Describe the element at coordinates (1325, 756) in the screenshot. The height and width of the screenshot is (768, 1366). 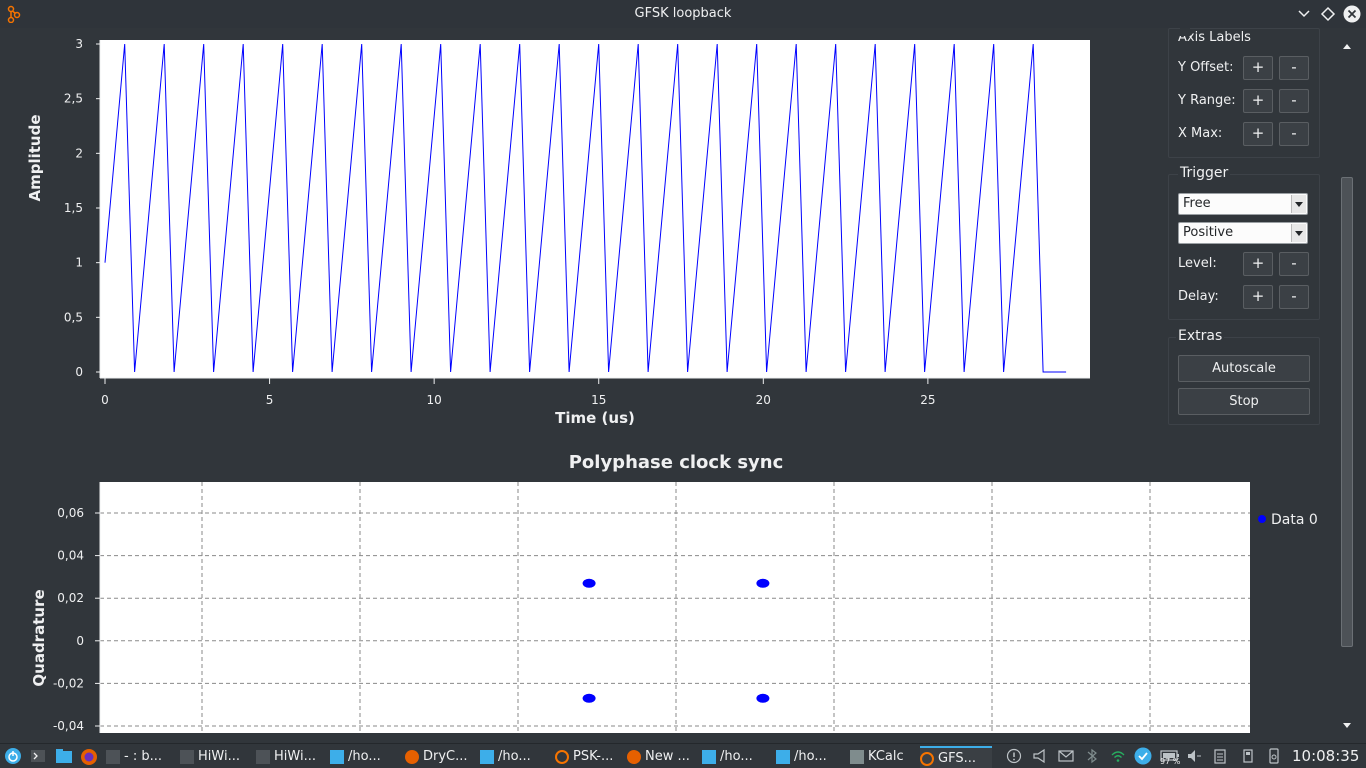
I see `clock: 10:08:35` at that location.